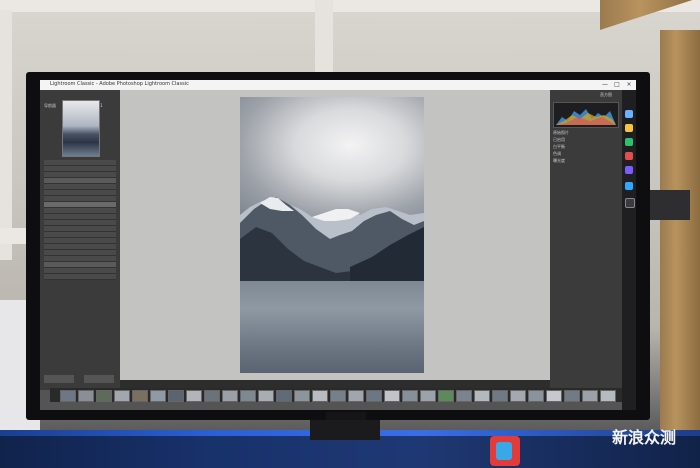 The height and width of the screenshot is (468, 700). What do you see at coordinates (504, 451) in the screenshot?
I see `blue-controller` at bounding box center [504, 451].